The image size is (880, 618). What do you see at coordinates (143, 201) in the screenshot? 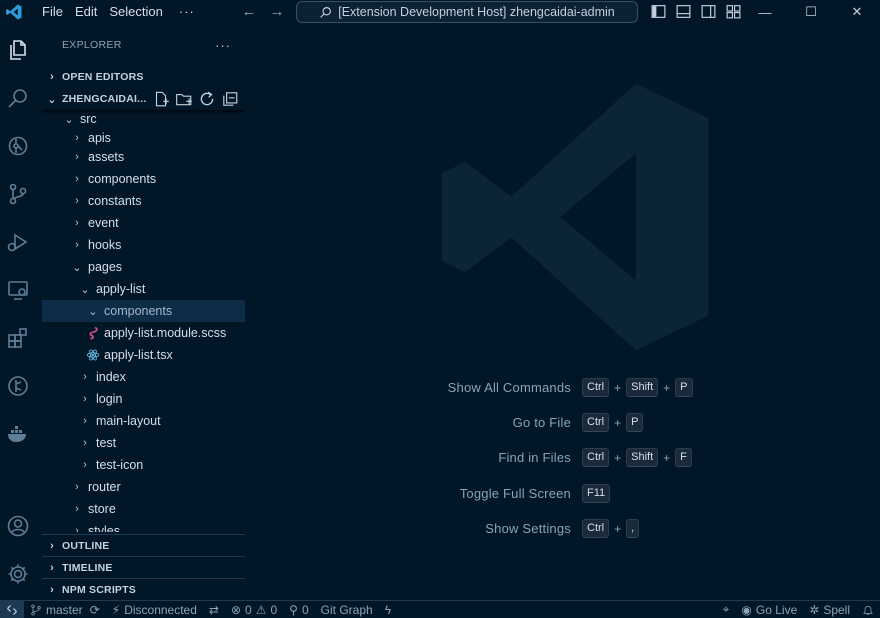
I see `tree-item: › constants` at bounding box center [143, 201].